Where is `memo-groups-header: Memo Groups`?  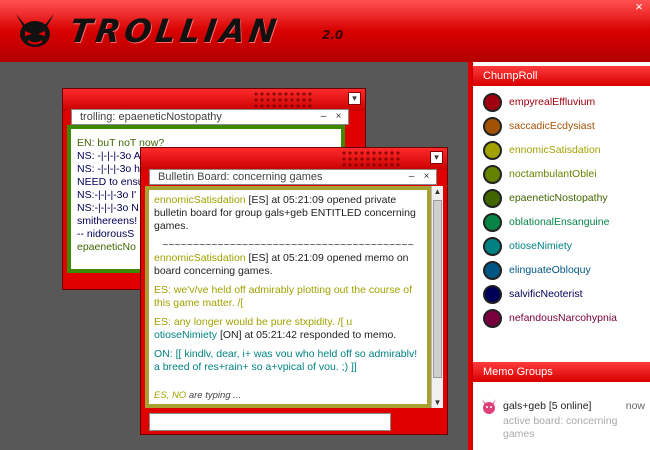
memo-groups-header: Memo Groups is located at coordinates (561, 372).